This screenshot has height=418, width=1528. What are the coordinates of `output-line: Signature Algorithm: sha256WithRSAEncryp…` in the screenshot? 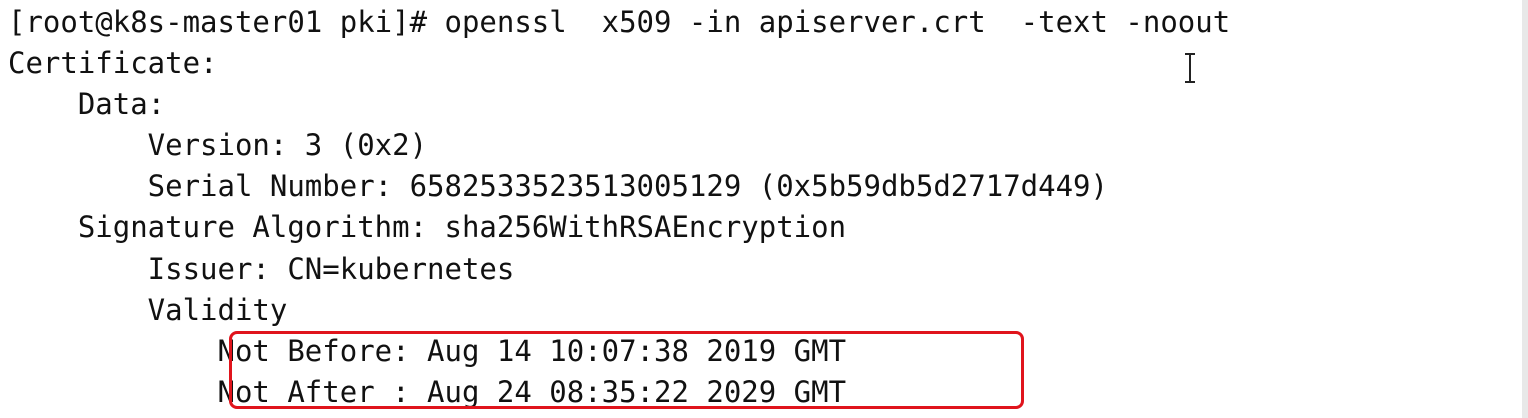 It's located at (427, 227).